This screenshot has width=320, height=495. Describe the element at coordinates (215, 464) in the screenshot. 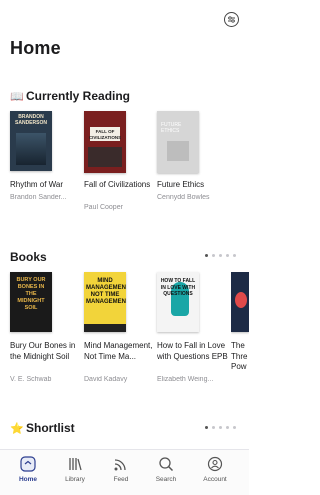

I see `account-icon` at that location.